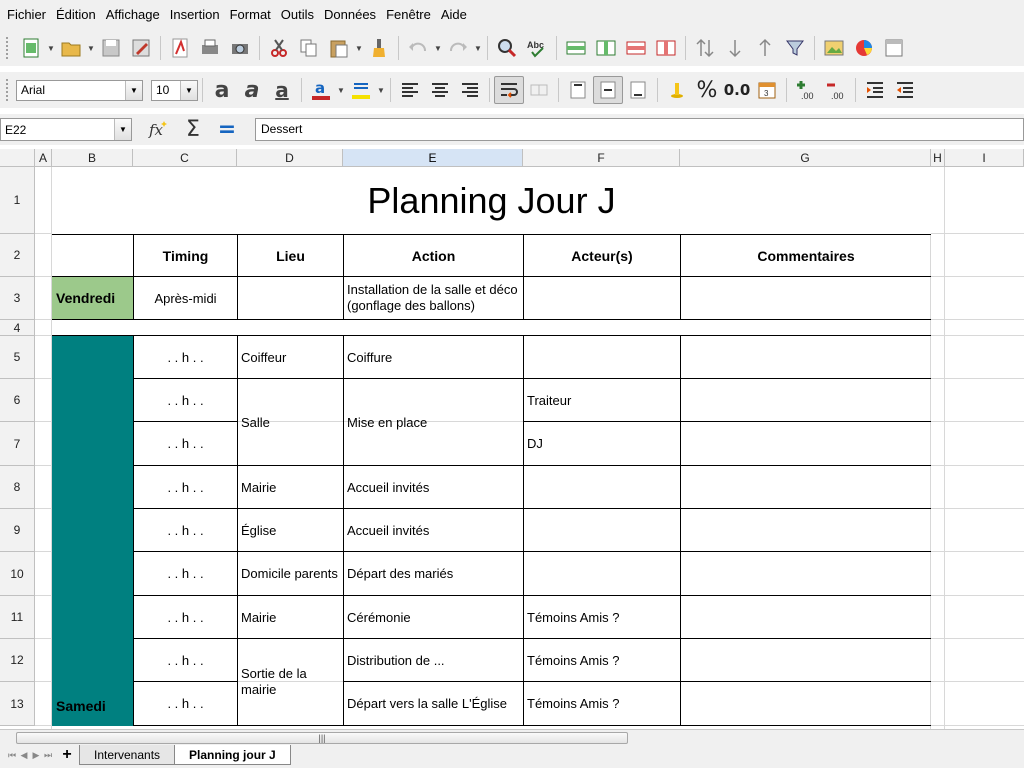 The width and height of the screenshot is (1024, 768). I want to click on column-header-e: E, so click(433, 158).